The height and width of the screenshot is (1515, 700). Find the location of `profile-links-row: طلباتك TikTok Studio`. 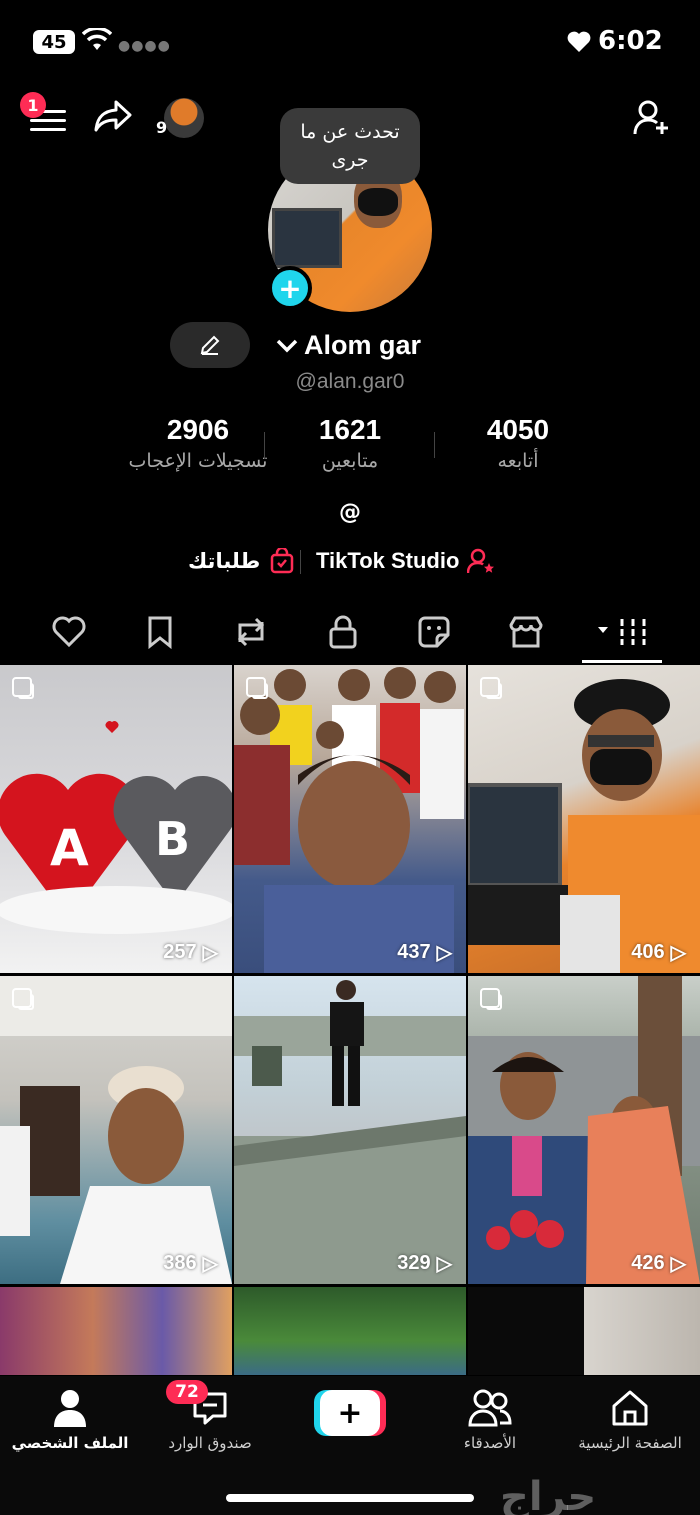

profile-links-row: طلباتك TikTok Studio is located at coordinates (350, 561).